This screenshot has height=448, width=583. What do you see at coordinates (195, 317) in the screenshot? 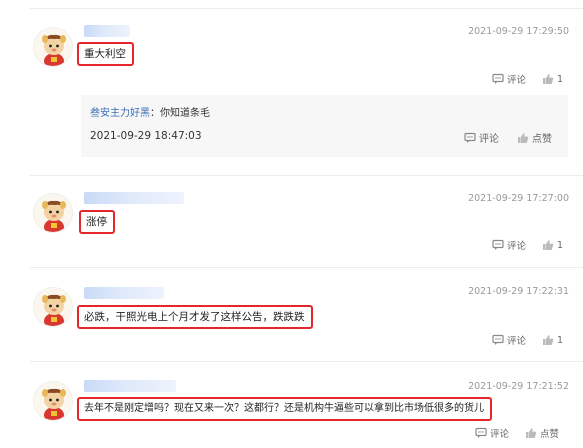
I see `comment-content: 必跌，干照光电上个月才发了这样公告，跌跌跌` at bounding box center [195, 317].